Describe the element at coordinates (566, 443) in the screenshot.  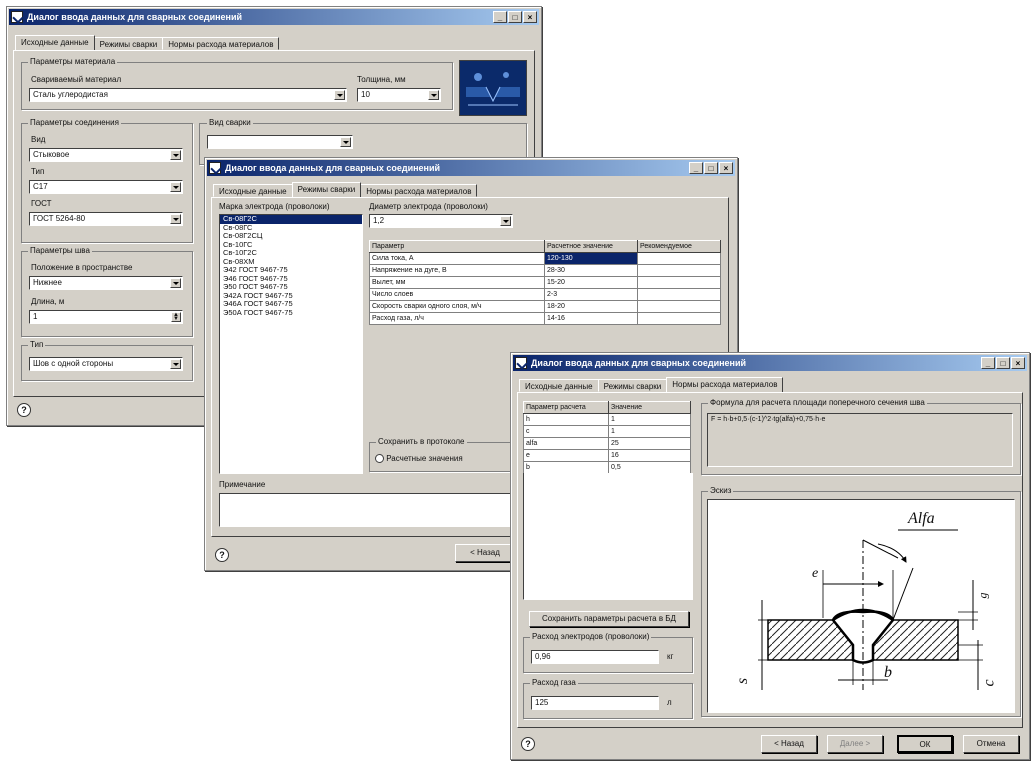
I see `table-cell: alfa` at that location.